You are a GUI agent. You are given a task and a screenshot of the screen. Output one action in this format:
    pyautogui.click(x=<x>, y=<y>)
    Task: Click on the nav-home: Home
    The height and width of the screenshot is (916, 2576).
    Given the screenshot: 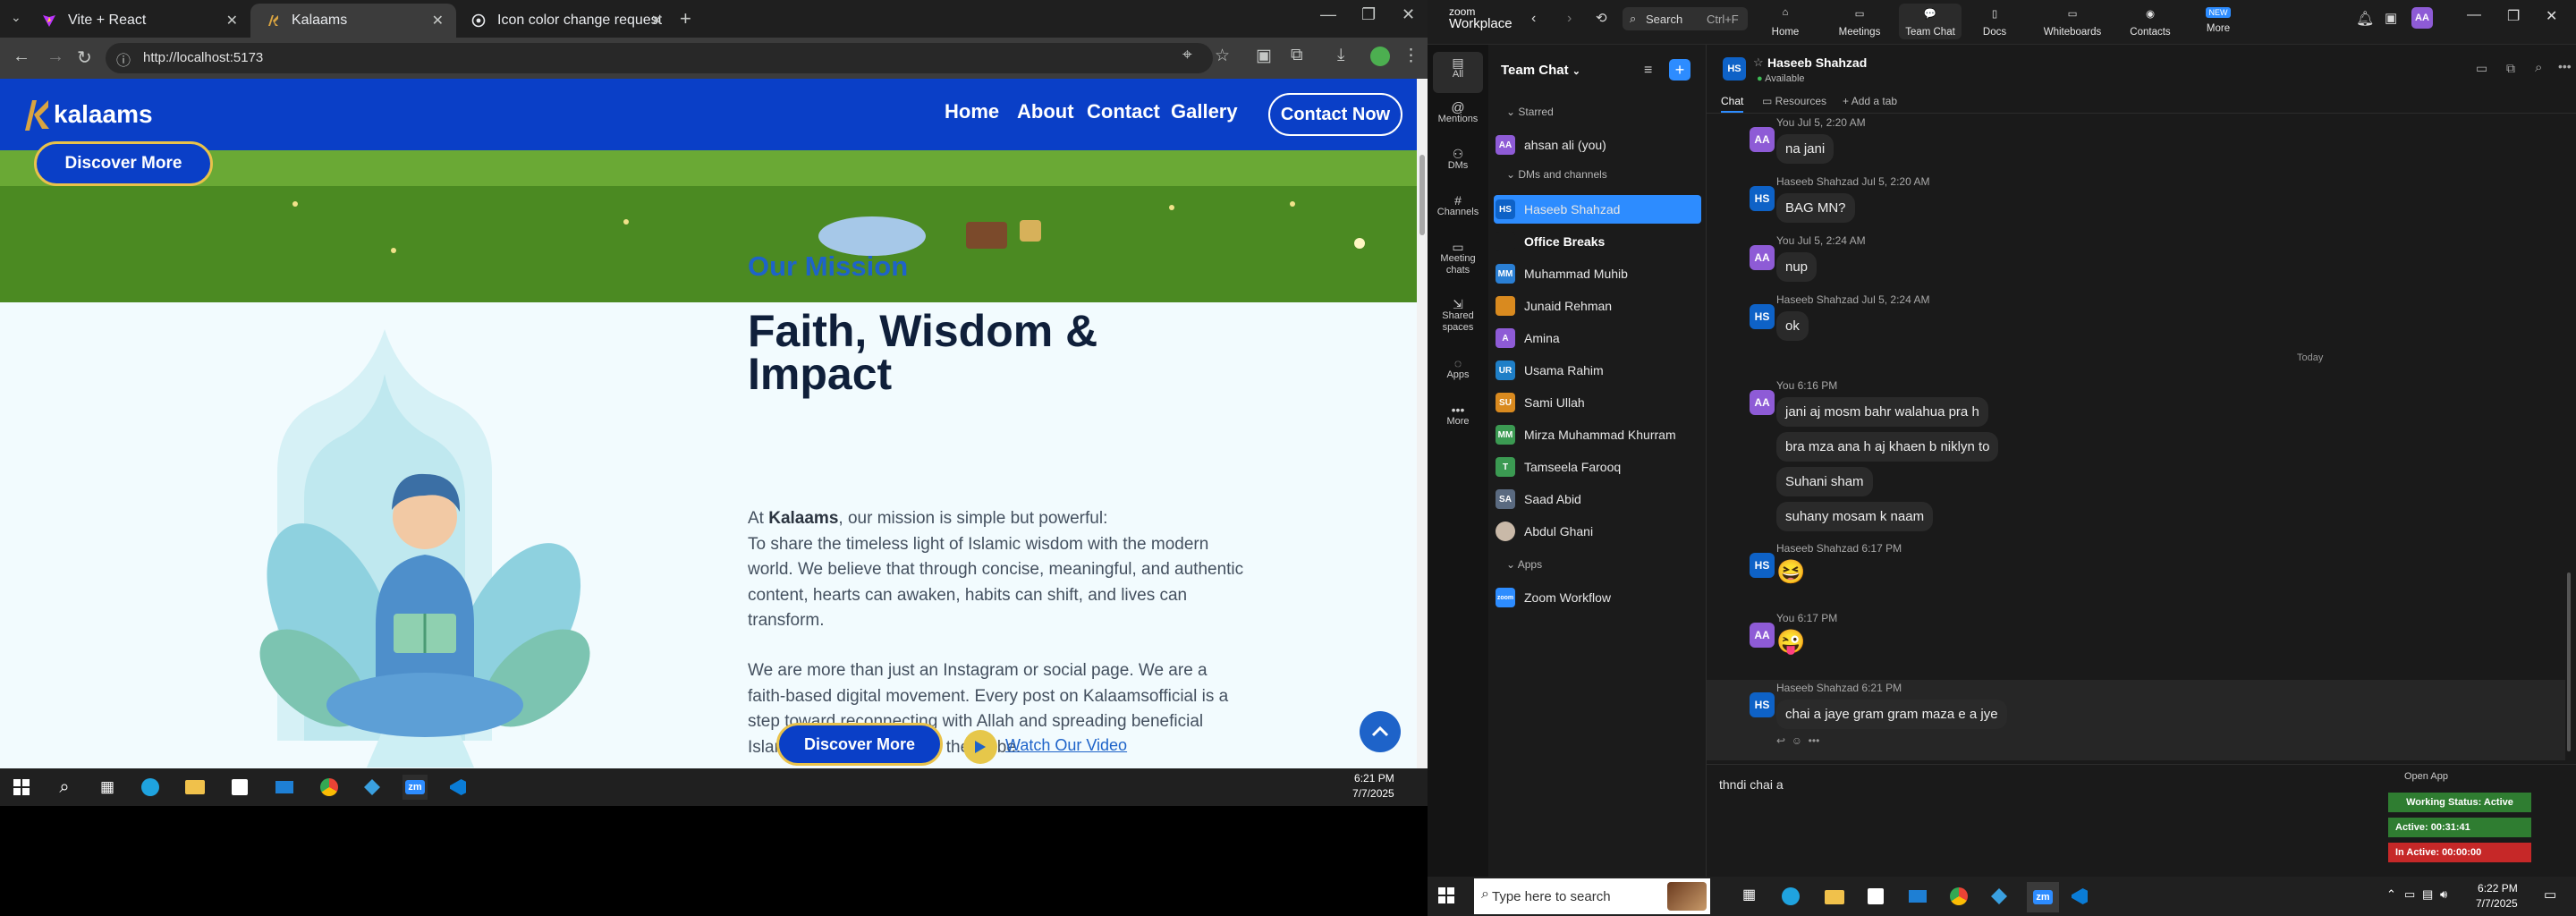 What is the action you would take?
    pyautogui.click(x=972, y=111)
    